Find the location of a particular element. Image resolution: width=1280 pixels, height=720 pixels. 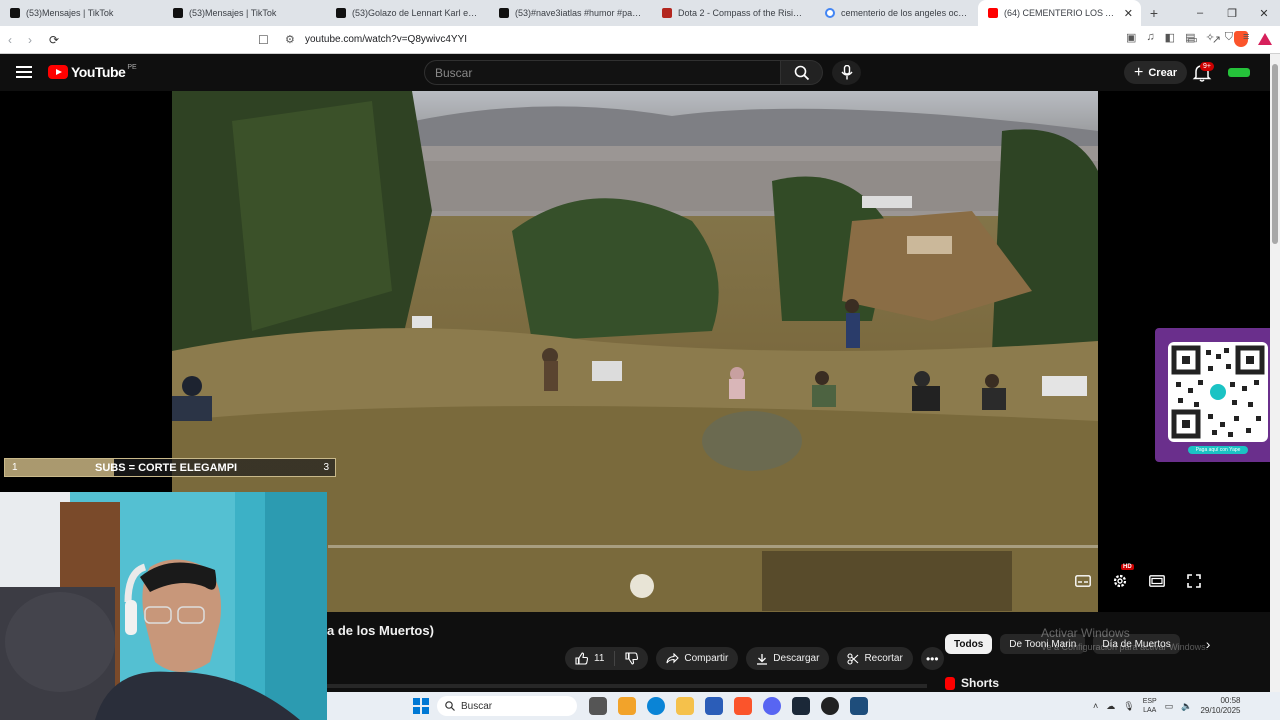

chip-todos: Todos is located at coordinates (969, 644).